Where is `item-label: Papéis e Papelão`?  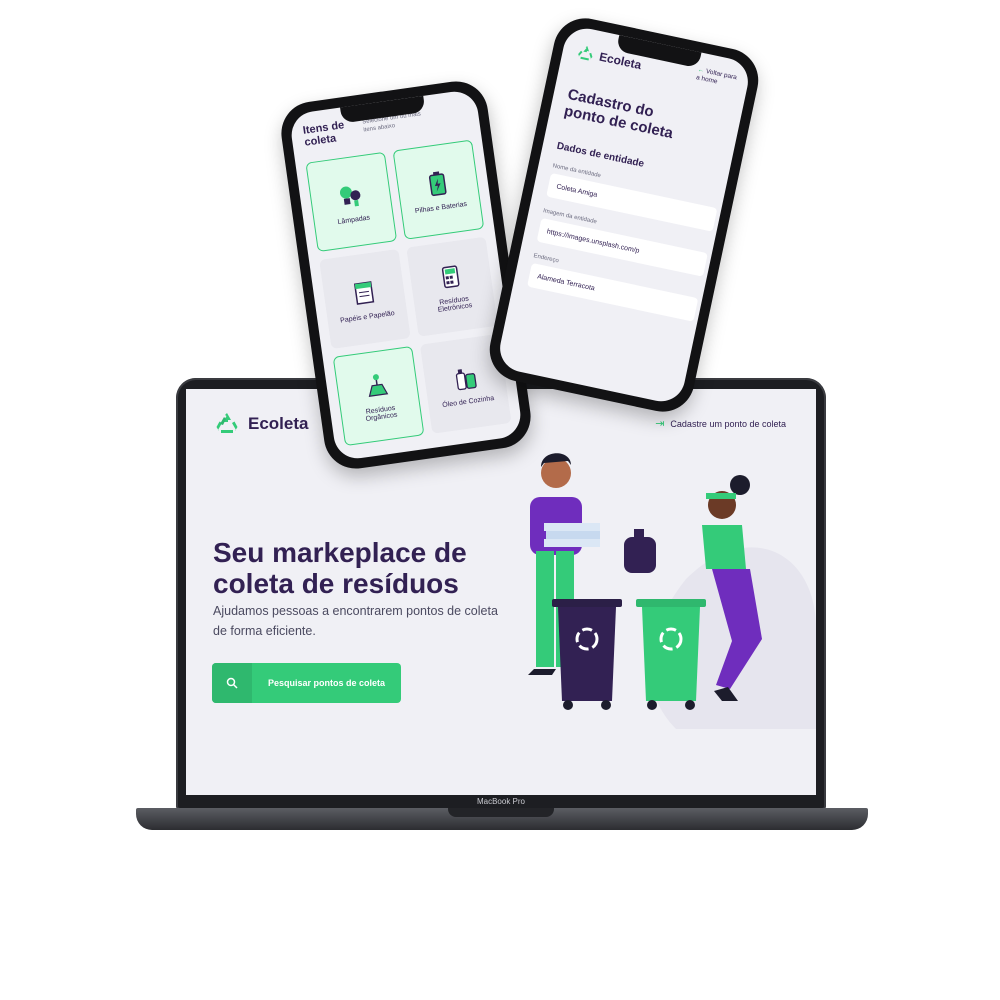
item-label: Papéis e Papelão is located at coordinates (367, 317).